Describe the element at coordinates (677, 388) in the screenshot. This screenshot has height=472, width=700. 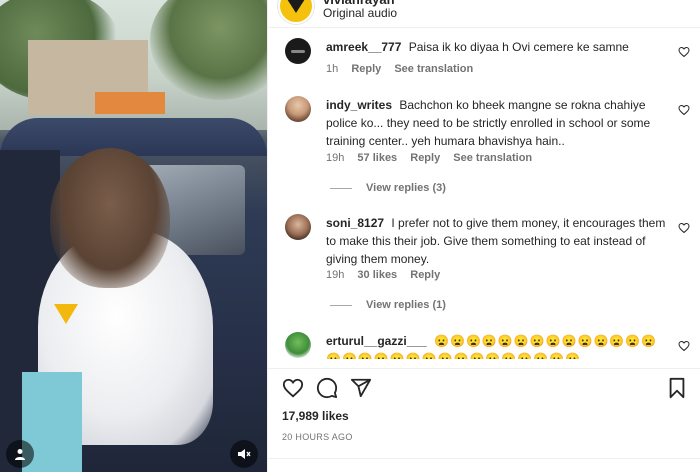
I see `bookmark-icon` at that location.